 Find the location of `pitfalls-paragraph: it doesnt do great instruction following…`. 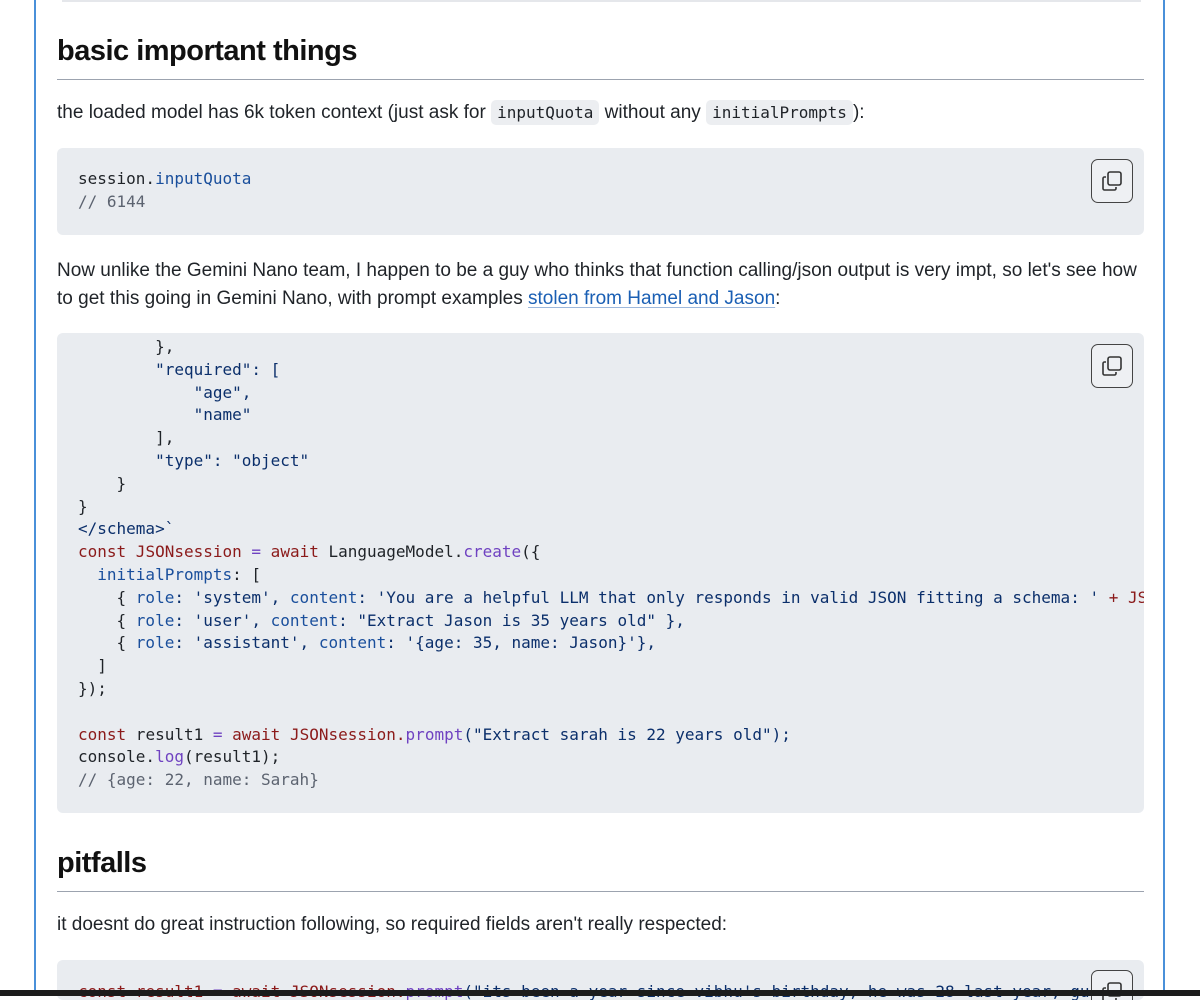

pitfalls-paragraph: it doesnt do great instruction following… is located at coordinates (392, 924).